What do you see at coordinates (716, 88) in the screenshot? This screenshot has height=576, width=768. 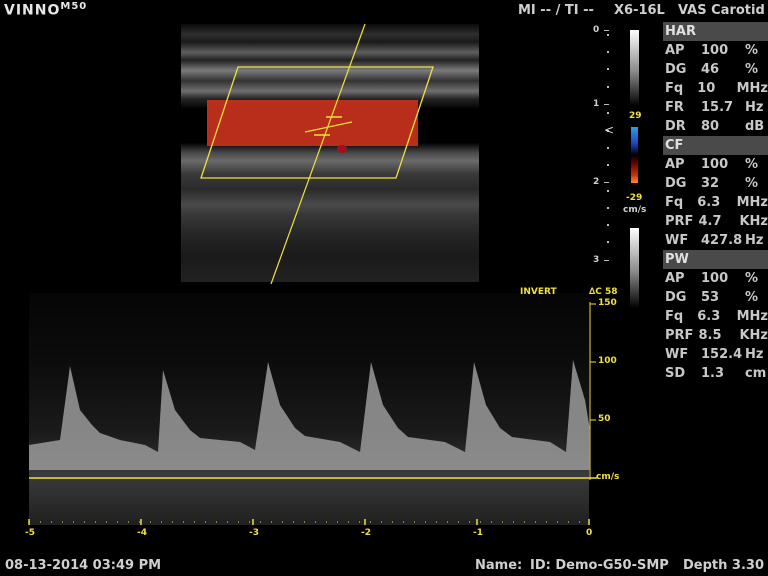 I see `param-row: Fq 10 MHz` at bounding box center [716, 88].